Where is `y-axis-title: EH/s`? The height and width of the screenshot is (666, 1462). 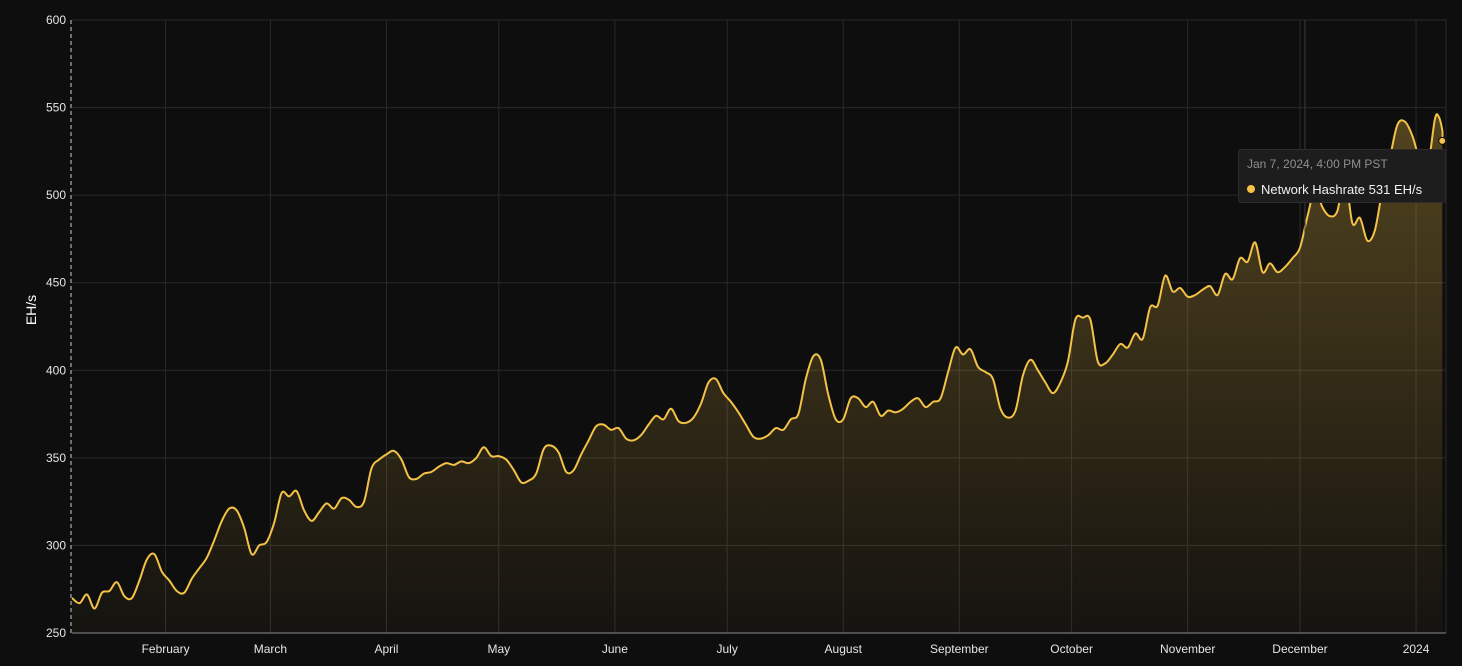
y-axis-title: EH/s is located at coordinates (31, 310).